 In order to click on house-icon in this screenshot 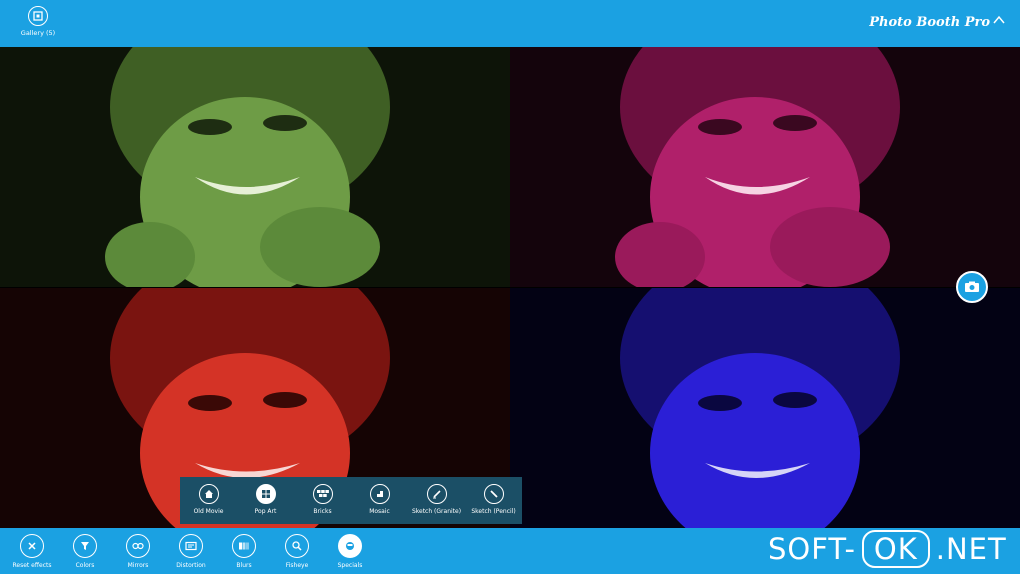, I will do `click(208, 494)`.